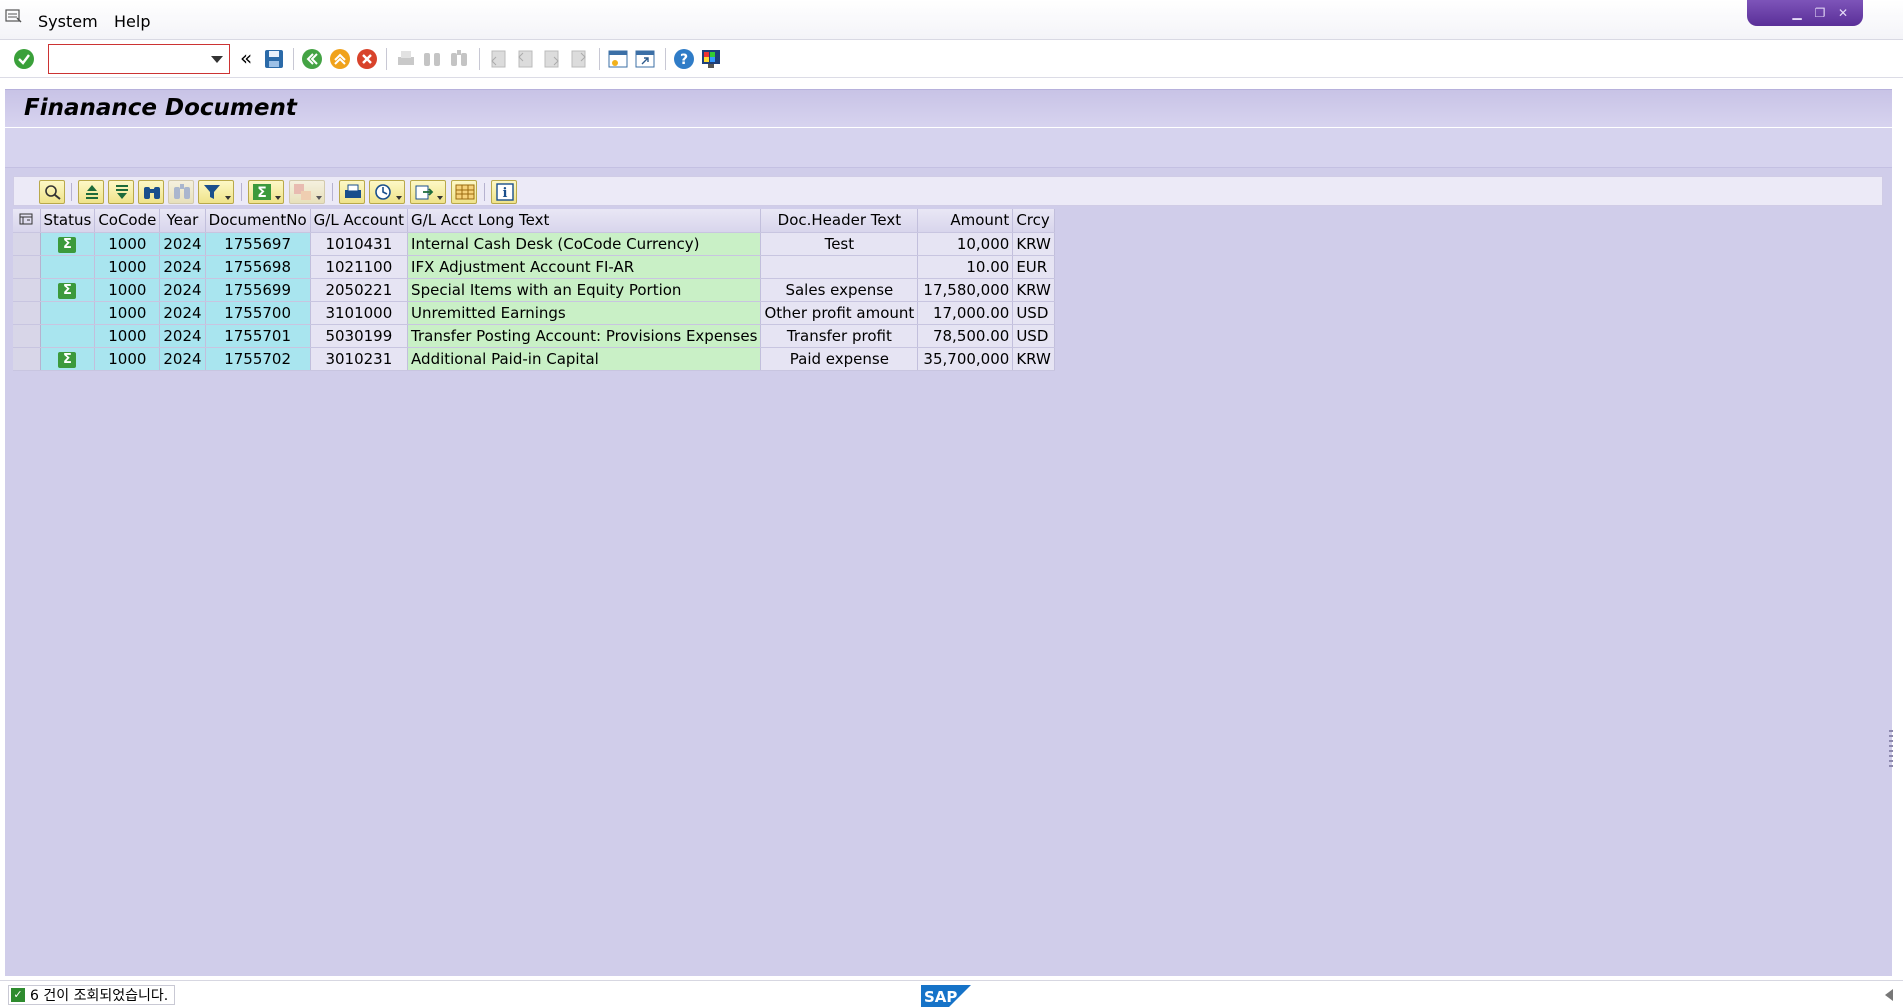 This screenshot has width=1903, height=1008. I want to click on last-page-icon, so click(579, 59).